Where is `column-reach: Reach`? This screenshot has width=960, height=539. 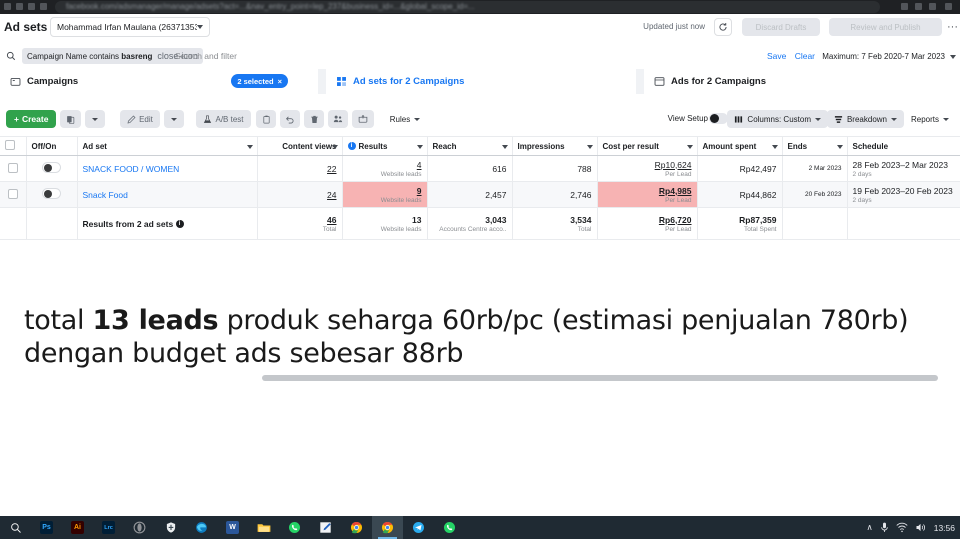 column-reach: Reach is located at coordinates (470, 146).